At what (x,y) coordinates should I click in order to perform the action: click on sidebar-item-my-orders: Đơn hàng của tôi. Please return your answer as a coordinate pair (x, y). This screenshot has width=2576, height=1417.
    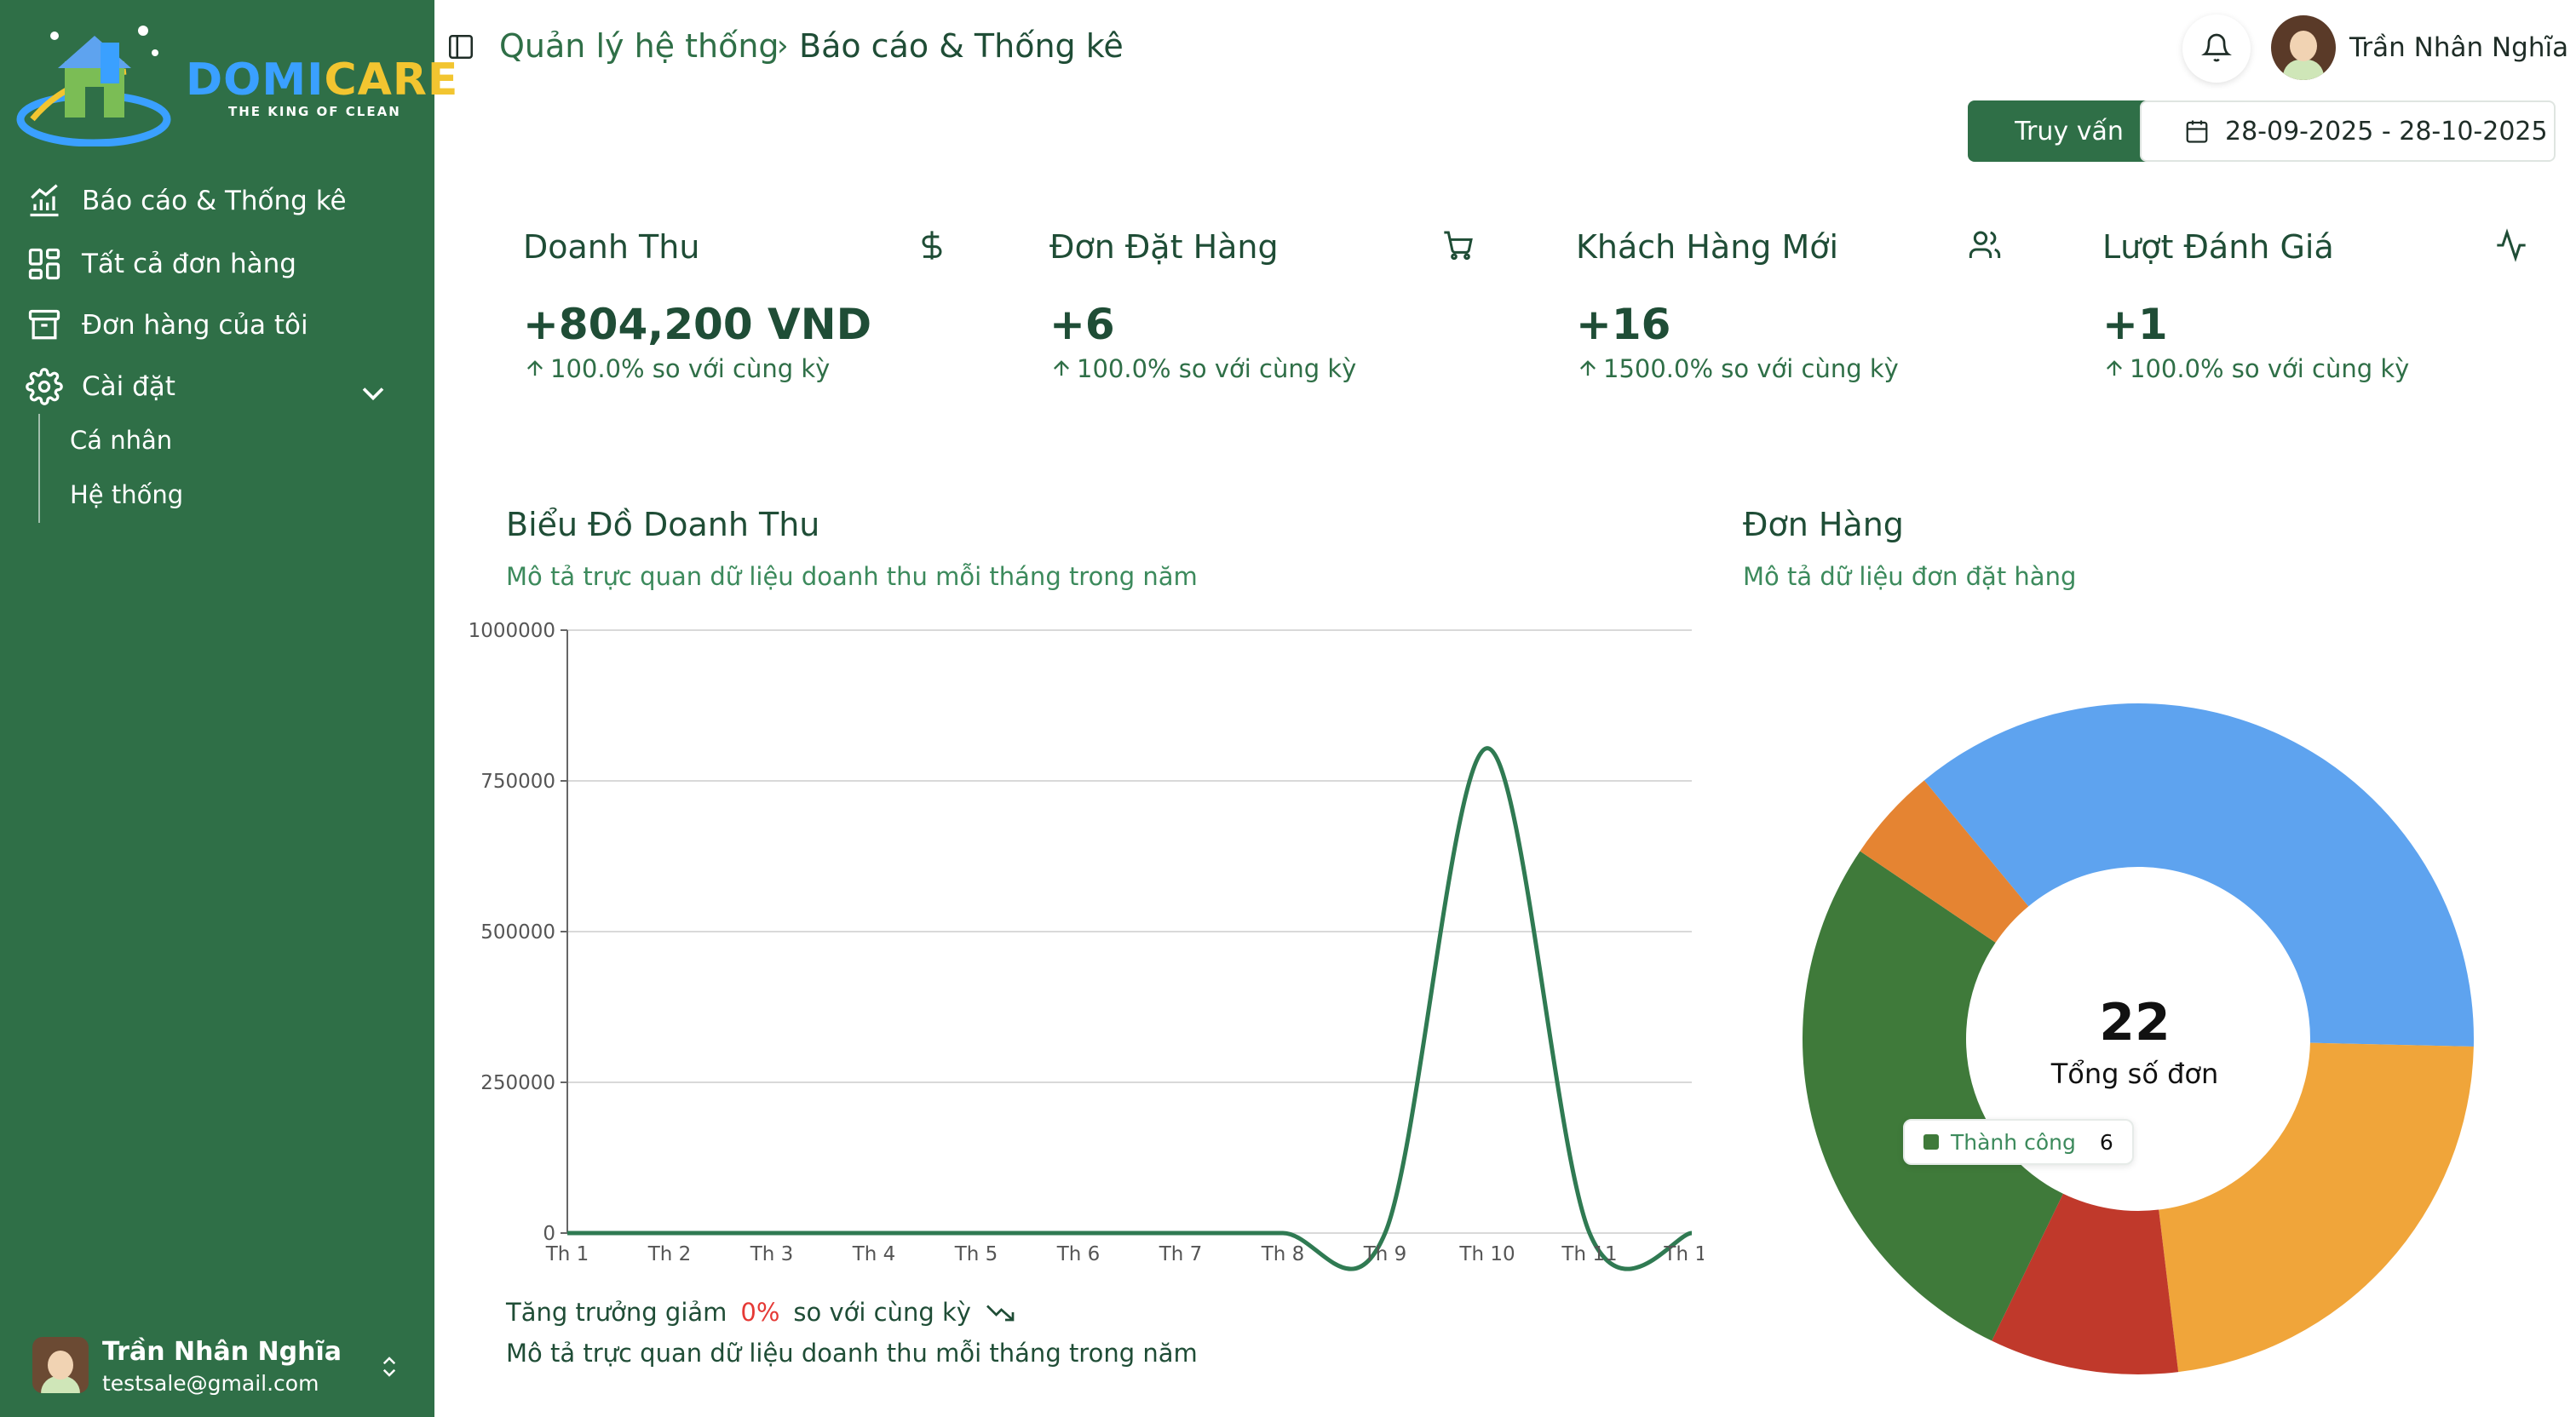
    Looking at the image, I should click on (222, 325).